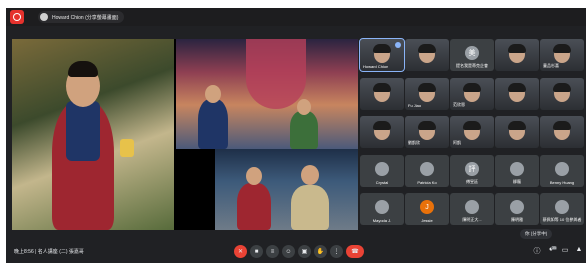 The image size is (586, 263). Describe the element at coordinates (81, 17) in the screenshot. I see `presenter-chip: Howard Chion (分享螢幕畫面)` at that location.